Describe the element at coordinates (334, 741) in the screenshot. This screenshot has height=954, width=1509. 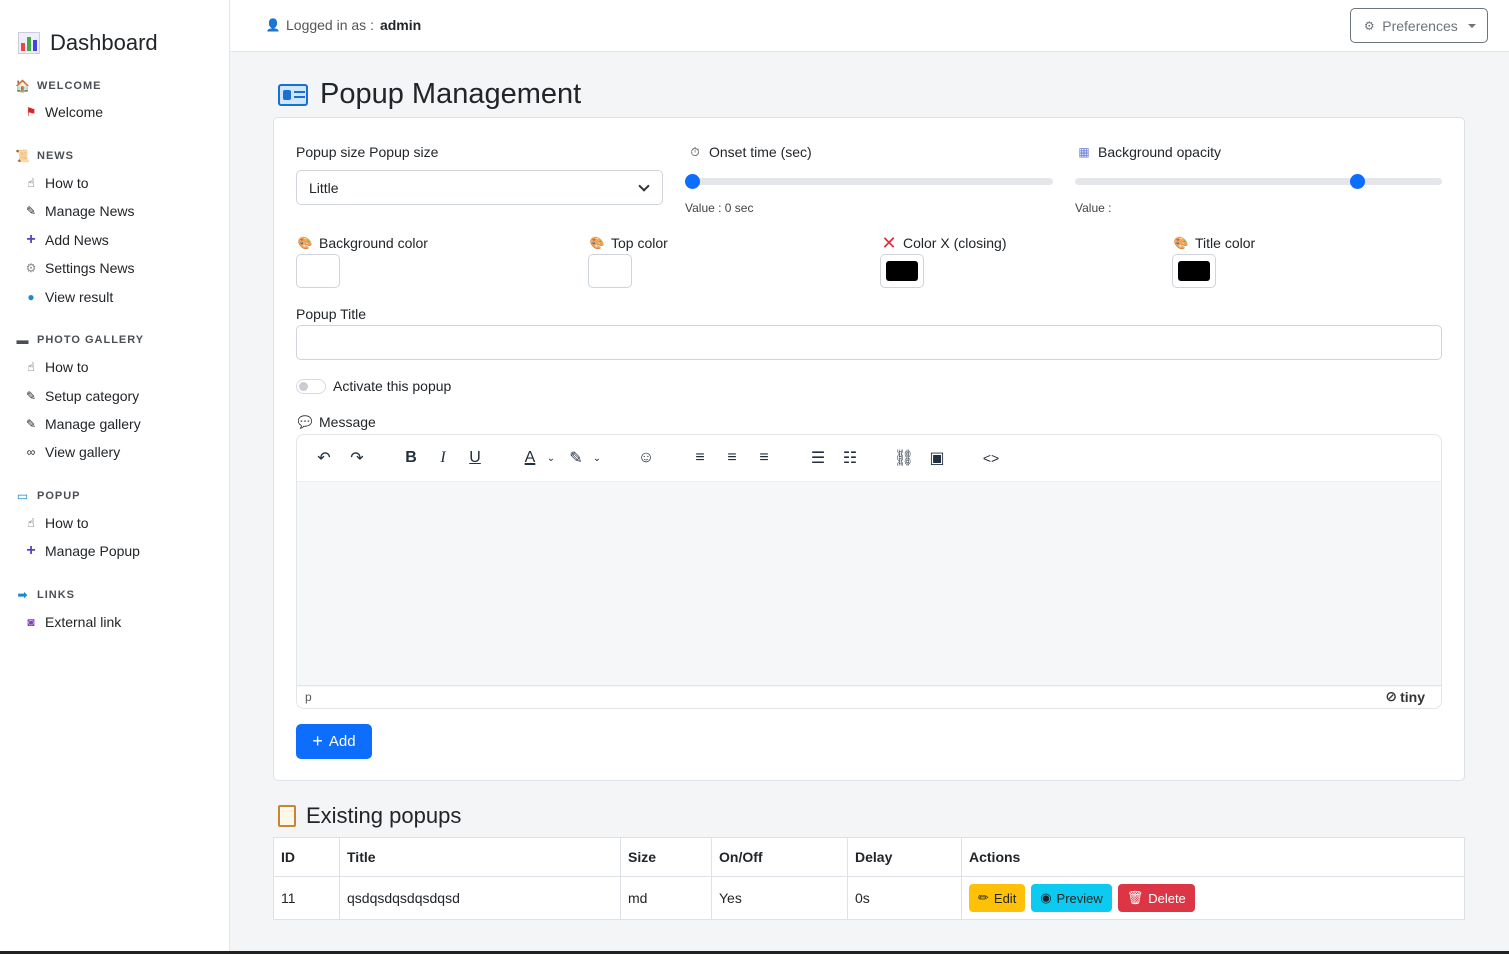
I see `add-button: + Add` at that location.